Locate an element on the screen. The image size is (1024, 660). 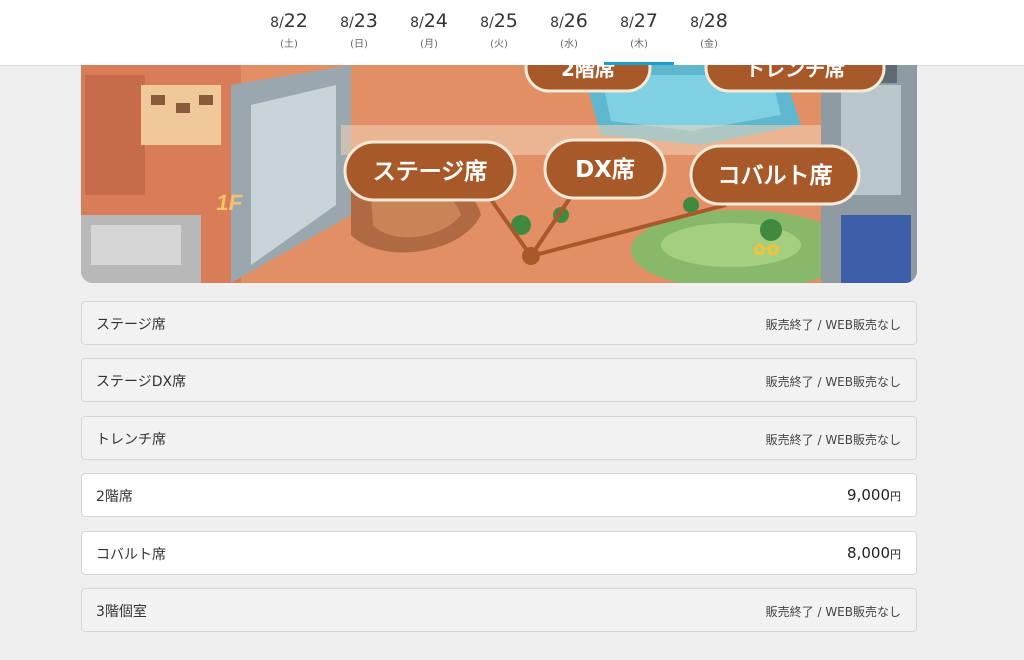
seat-label-dx-text: DX席 is located at coordinates (605, 169).